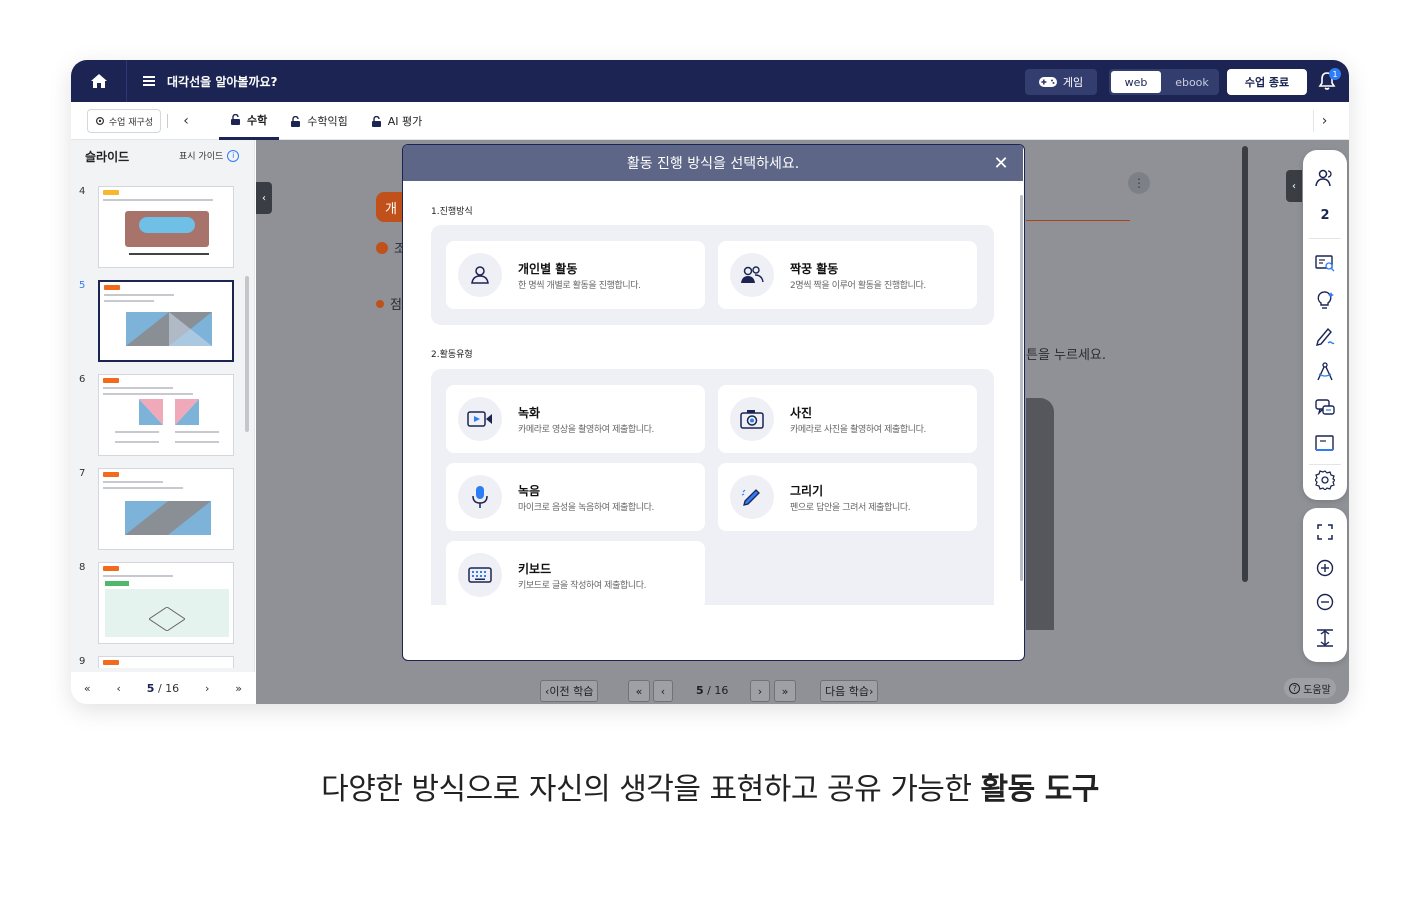  I want to click on card-title: 키보드, so click(535, 569).